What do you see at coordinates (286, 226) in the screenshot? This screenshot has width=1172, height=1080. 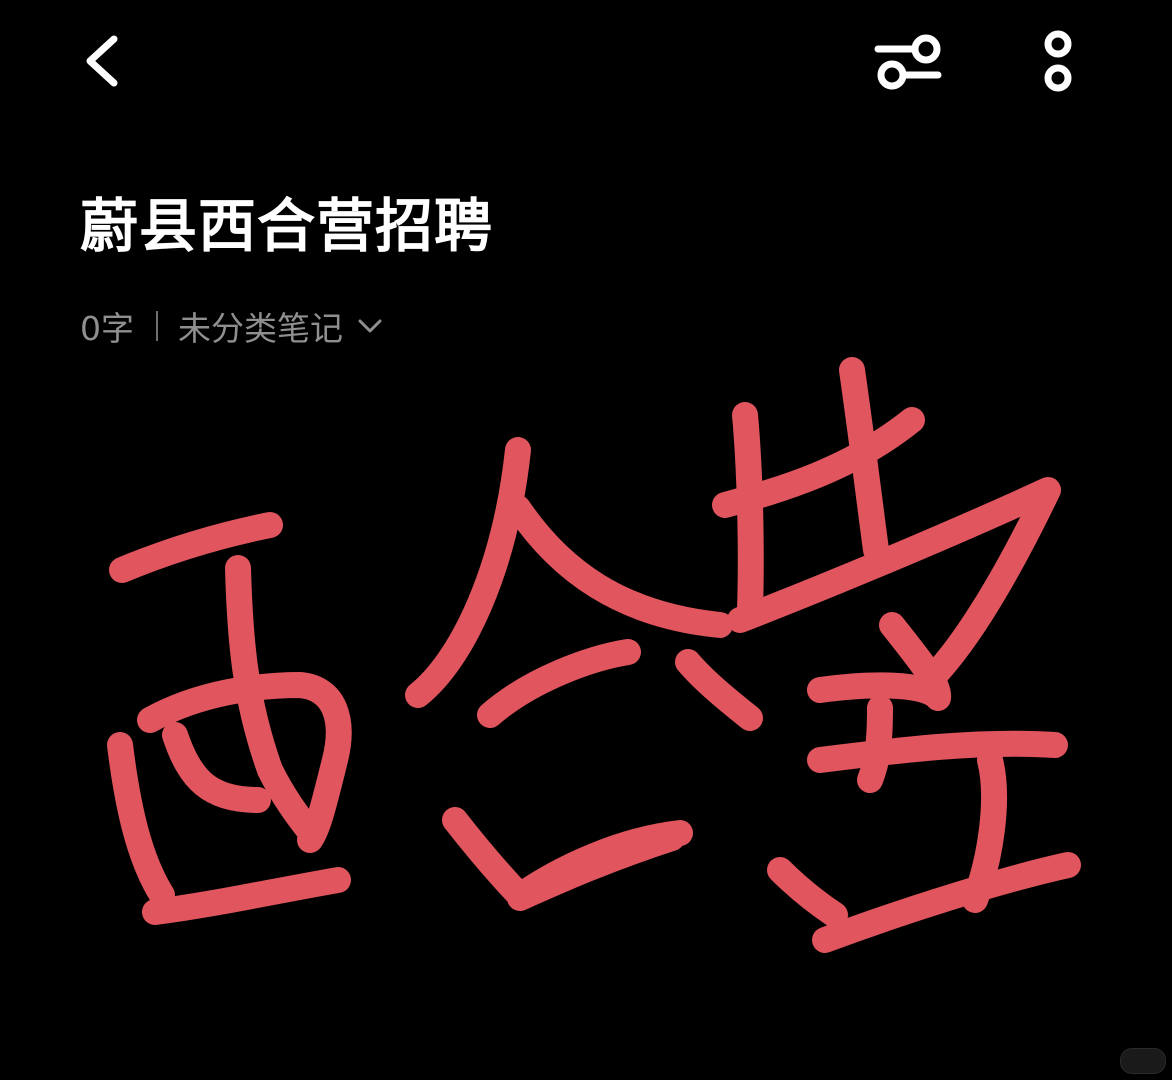 I see `note-title: 蔚县西合营招聘` at bounding box center [286, 226].